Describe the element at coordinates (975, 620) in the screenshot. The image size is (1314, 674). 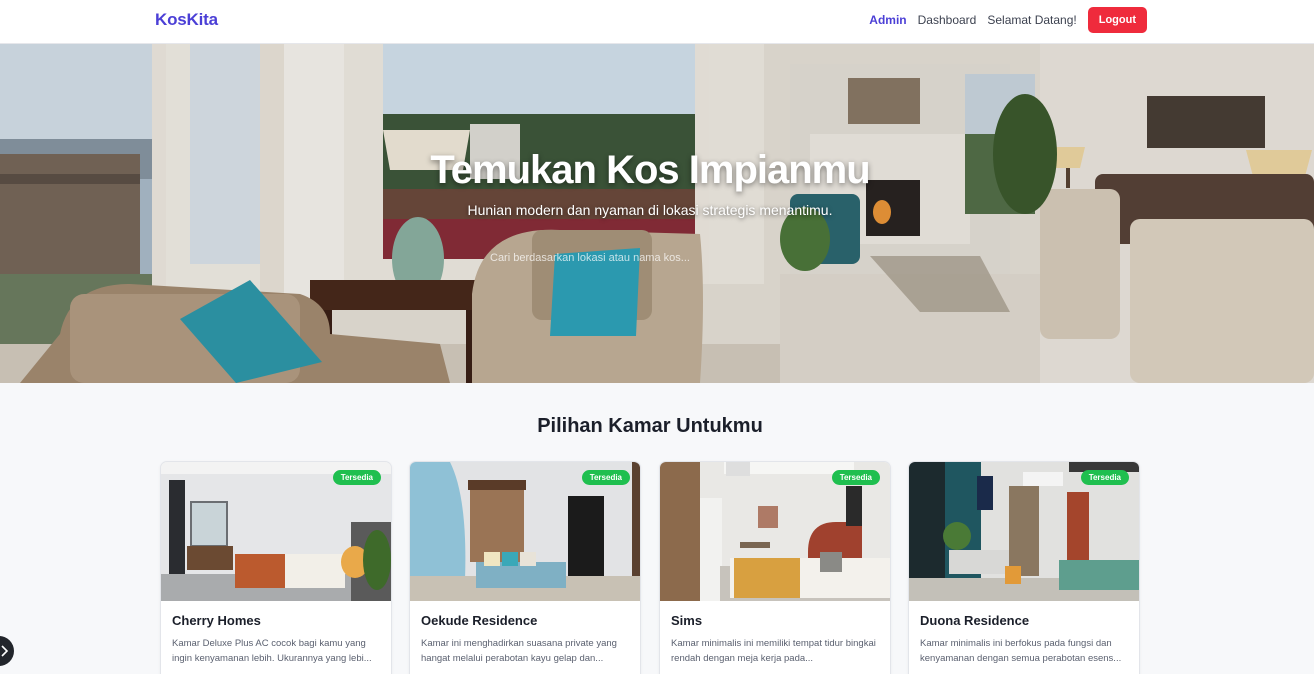
I see `room-title: Duona Residence` at that location.